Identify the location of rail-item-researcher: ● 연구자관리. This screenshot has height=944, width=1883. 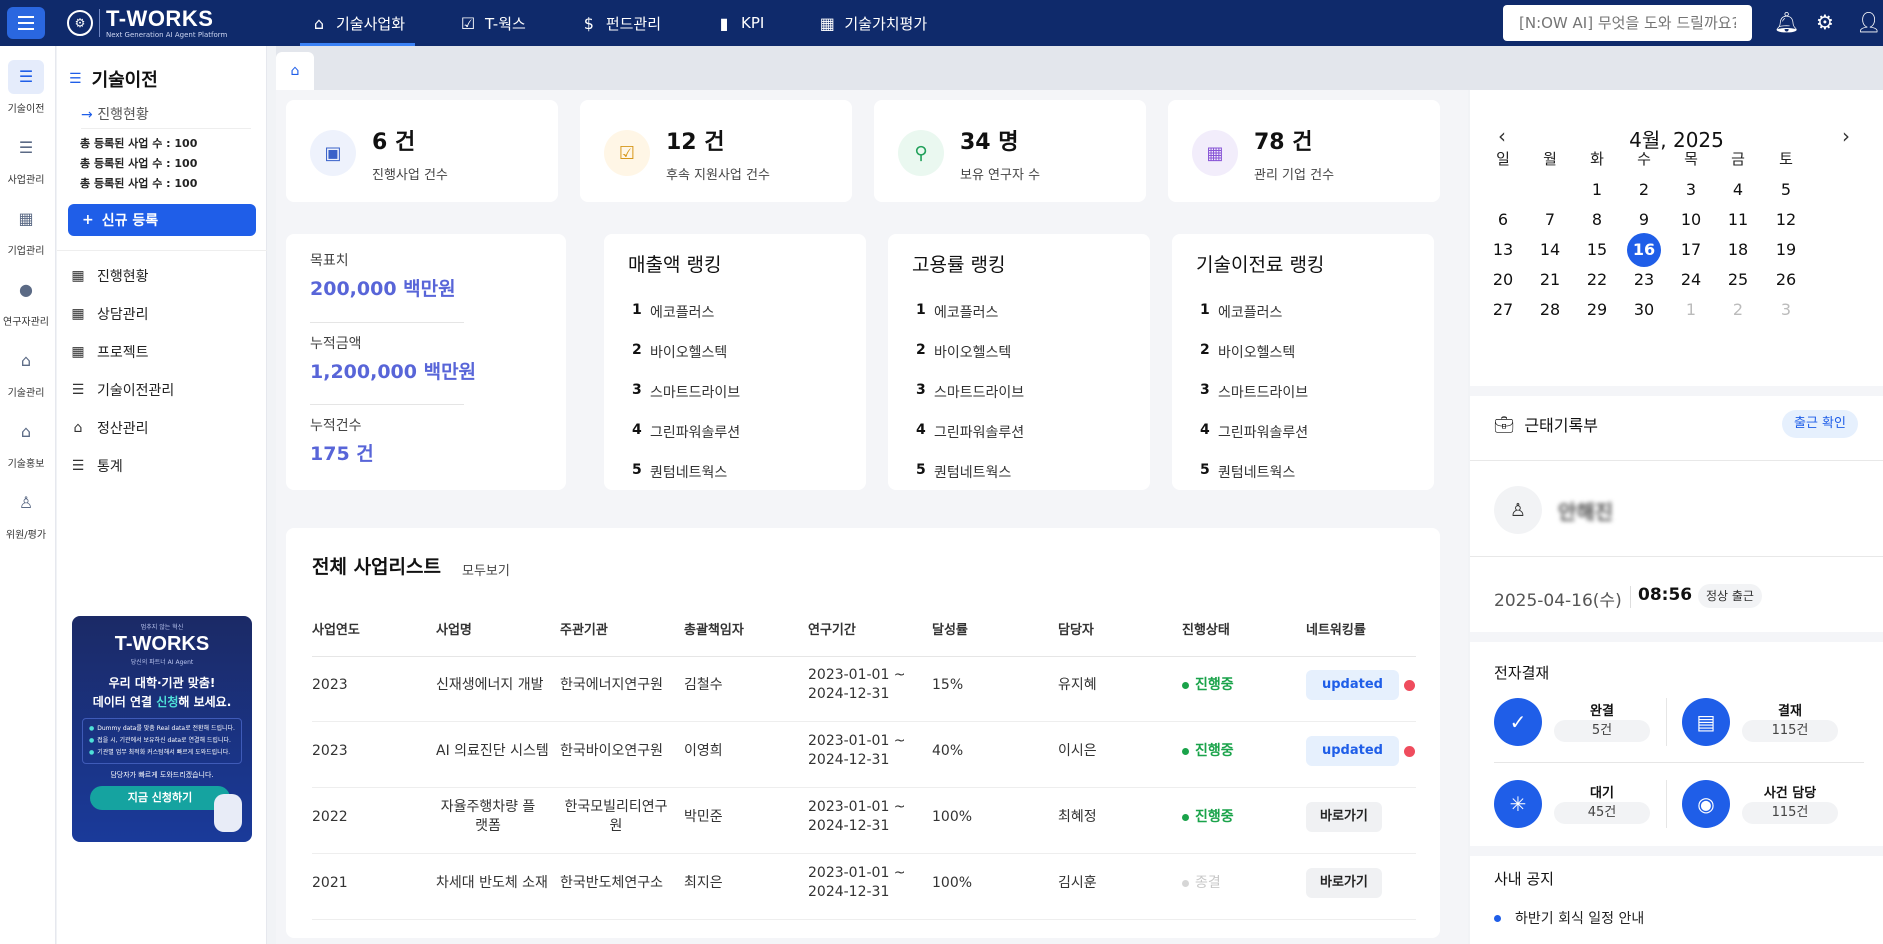
(26, 300).